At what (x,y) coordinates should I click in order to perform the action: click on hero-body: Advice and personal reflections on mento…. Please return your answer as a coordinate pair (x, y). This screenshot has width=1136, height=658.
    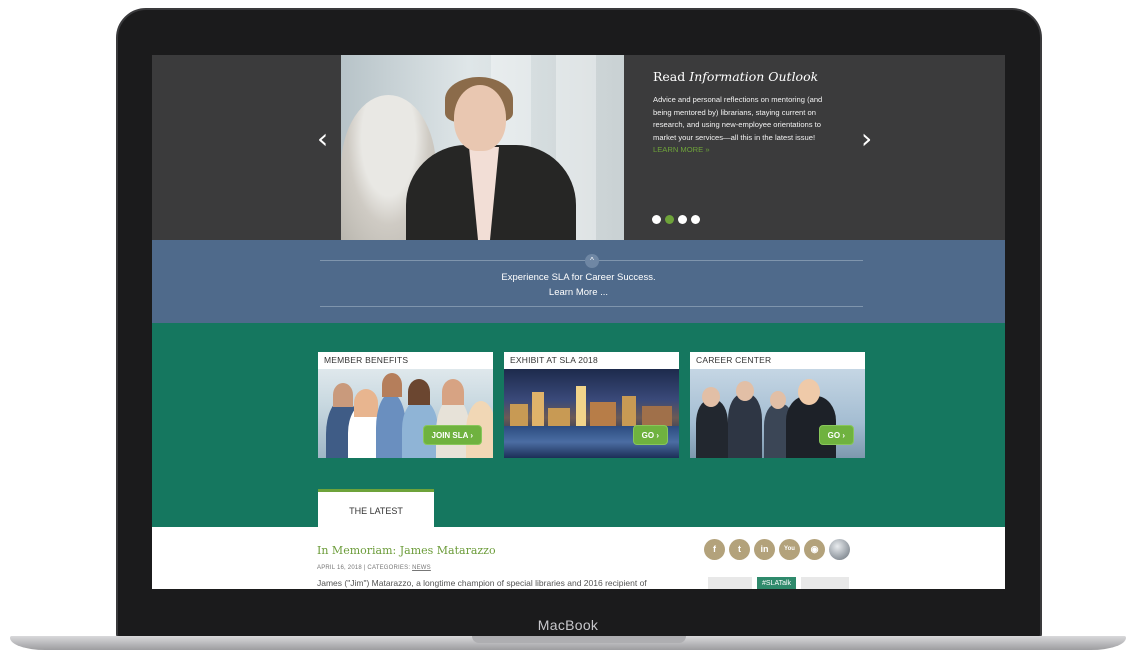
    Looking at the image, I should click on (738, 124).